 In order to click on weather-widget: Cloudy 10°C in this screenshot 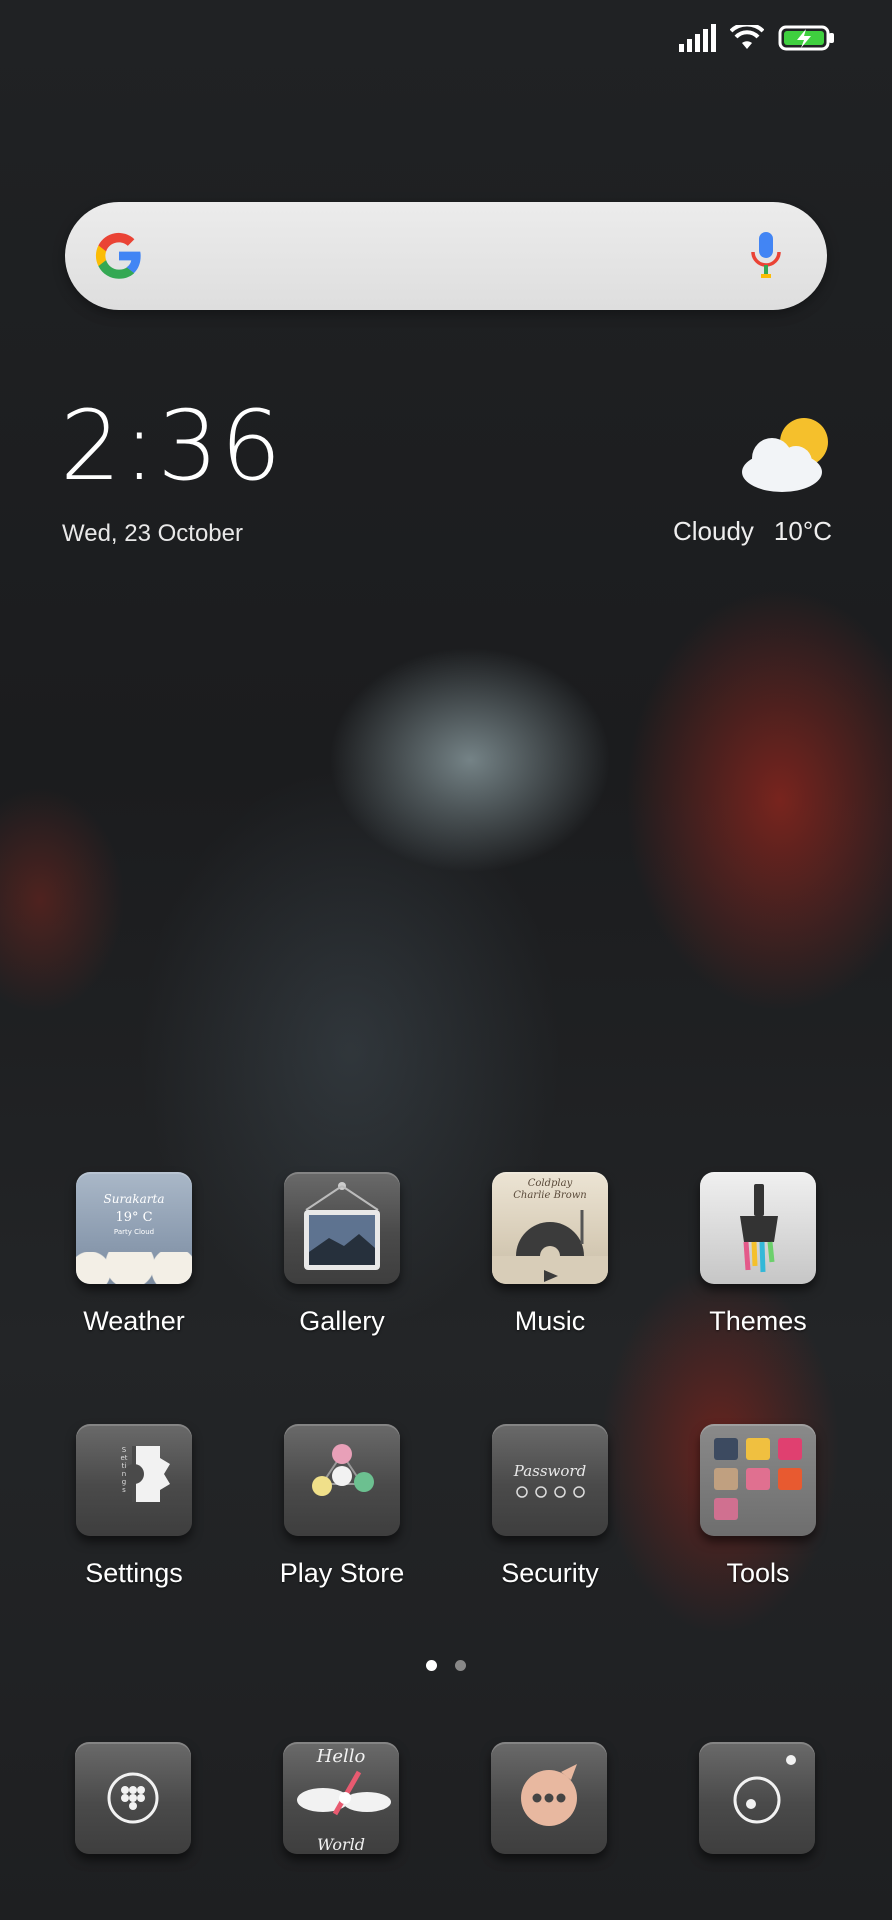, I will do `click(752, 531)`.